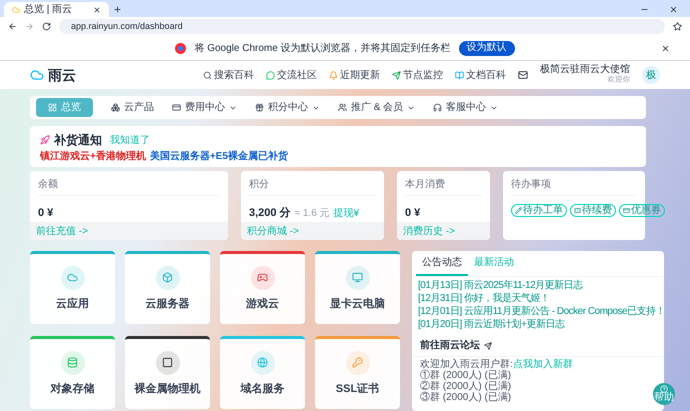 The height and width of the screenshot is (411, 690). What do you see at coordinates (574, 183) in the screenshot?
I see `todo-title: 待办事项` at bounding box center [574, 183].